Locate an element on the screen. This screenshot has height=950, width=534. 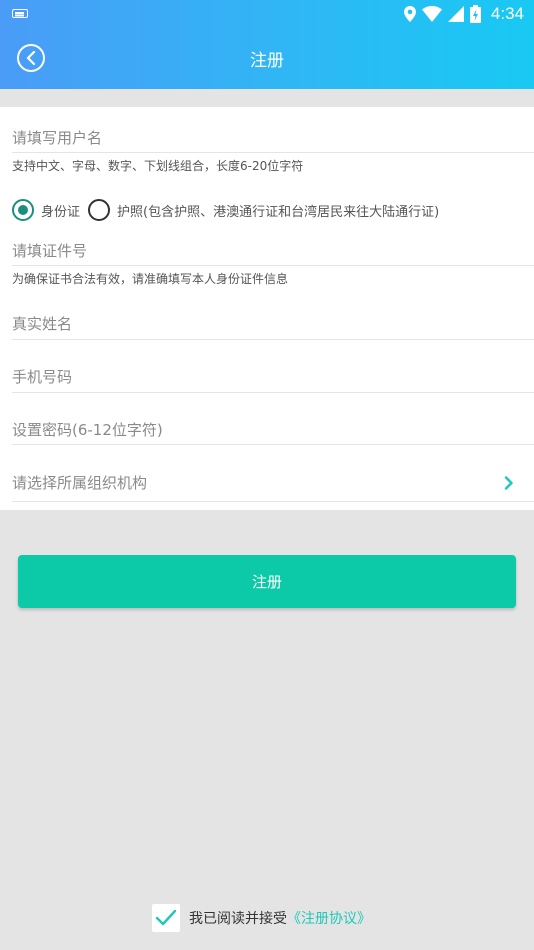
realname-input: 真实姓名 is located at coordinates (42, 323).